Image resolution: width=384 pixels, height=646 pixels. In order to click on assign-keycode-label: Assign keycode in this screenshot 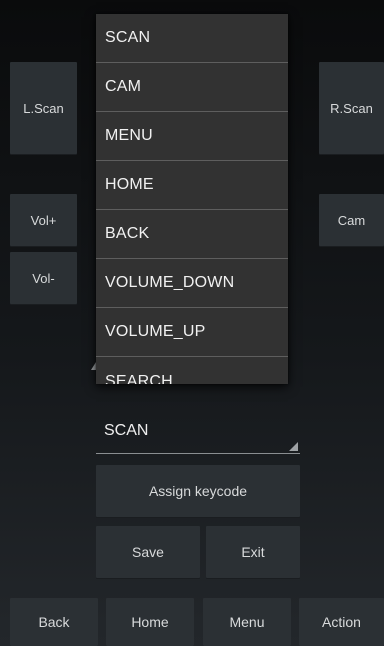, I will do `click(198, 491)`.